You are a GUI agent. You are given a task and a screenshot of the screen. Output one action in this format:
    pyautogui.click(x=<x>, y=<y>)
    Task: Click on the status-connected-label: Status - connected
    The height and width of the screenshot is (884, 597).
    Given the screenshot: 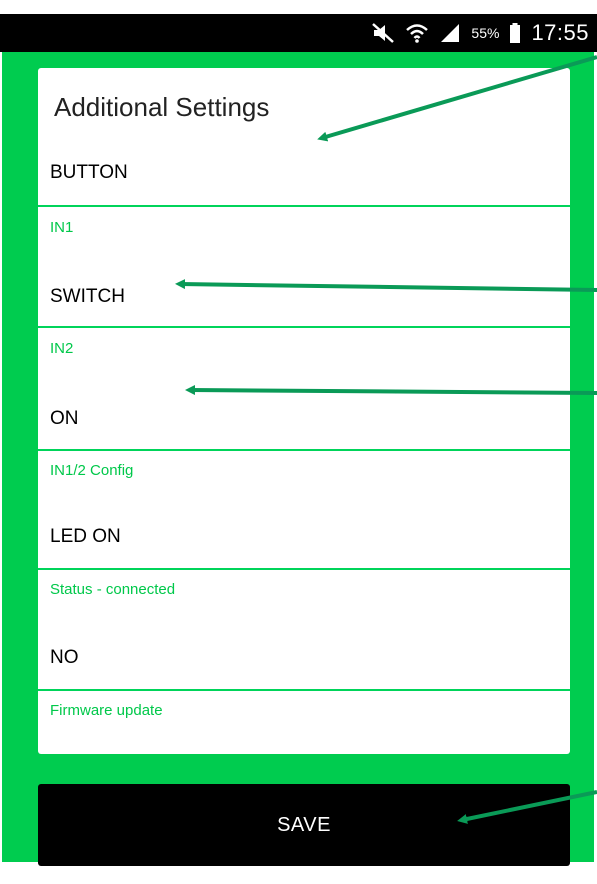 What is the action you would take?
    pyautogui.click(x=113, y=589)
    